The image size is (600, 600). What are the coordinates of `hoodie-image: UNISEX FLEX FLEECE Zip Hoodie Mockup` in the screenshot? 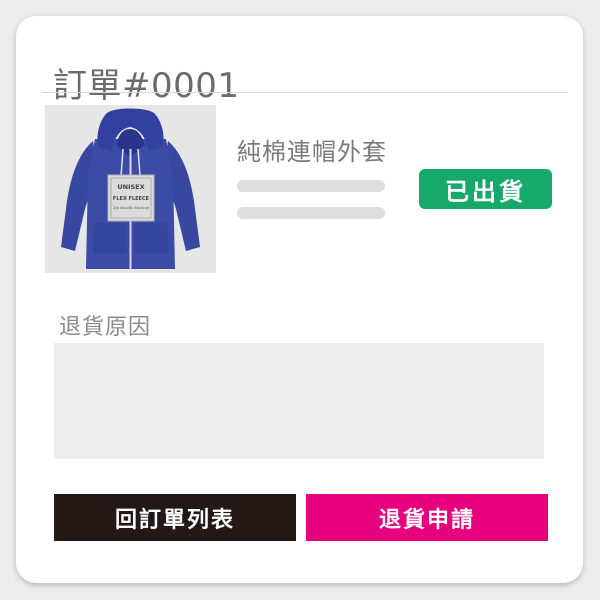 It's located at (130, 188).